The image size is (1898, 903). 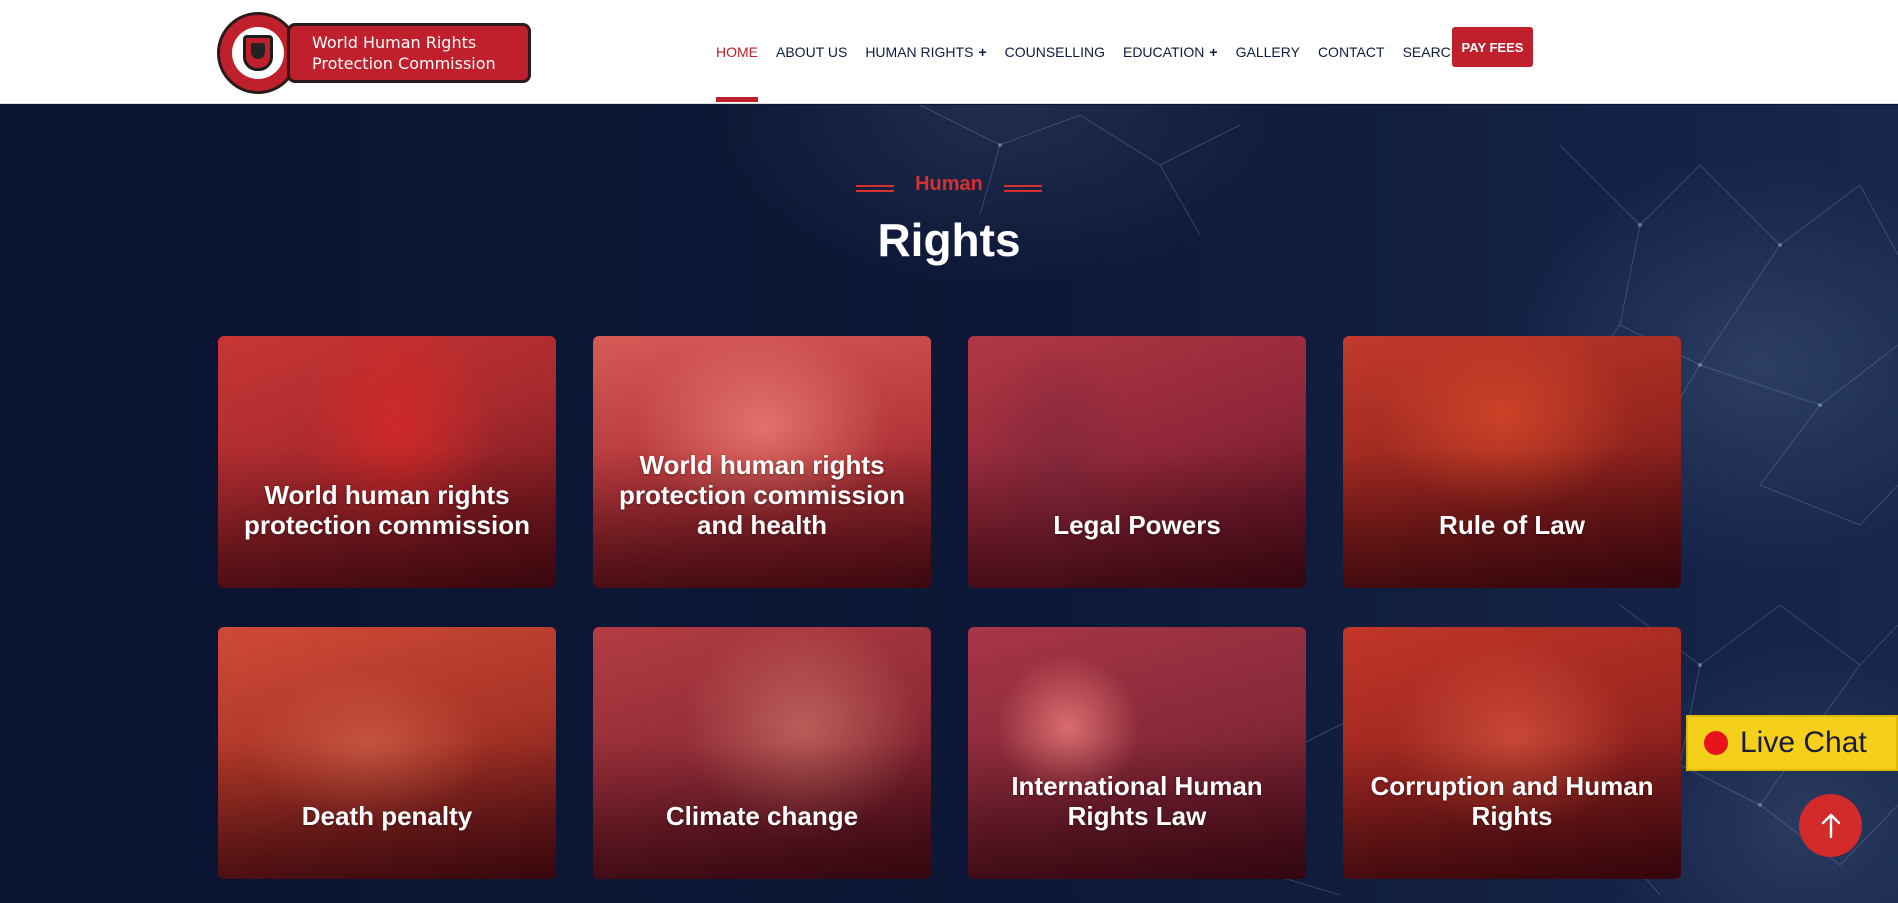 What do you see at coordinates (762, 816) in the screenshot?
I see `card-label: Climate change` at bounding box center [762, 816].